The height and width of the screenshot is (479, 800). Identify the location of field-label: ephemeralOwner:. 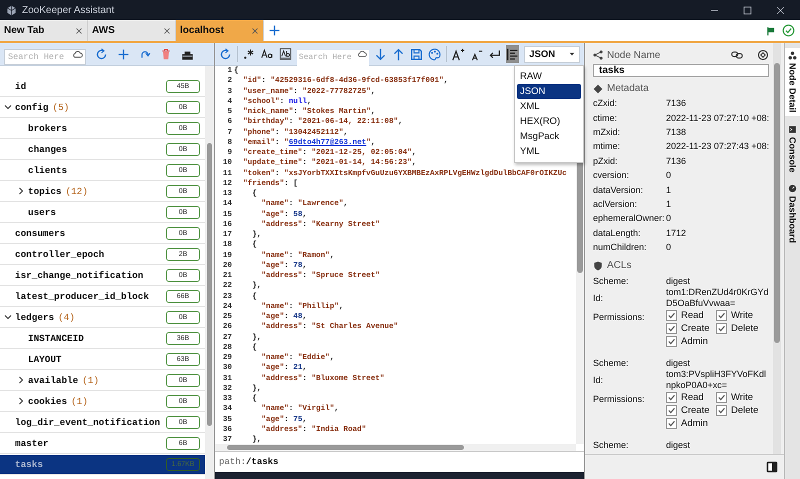
(629, 219).